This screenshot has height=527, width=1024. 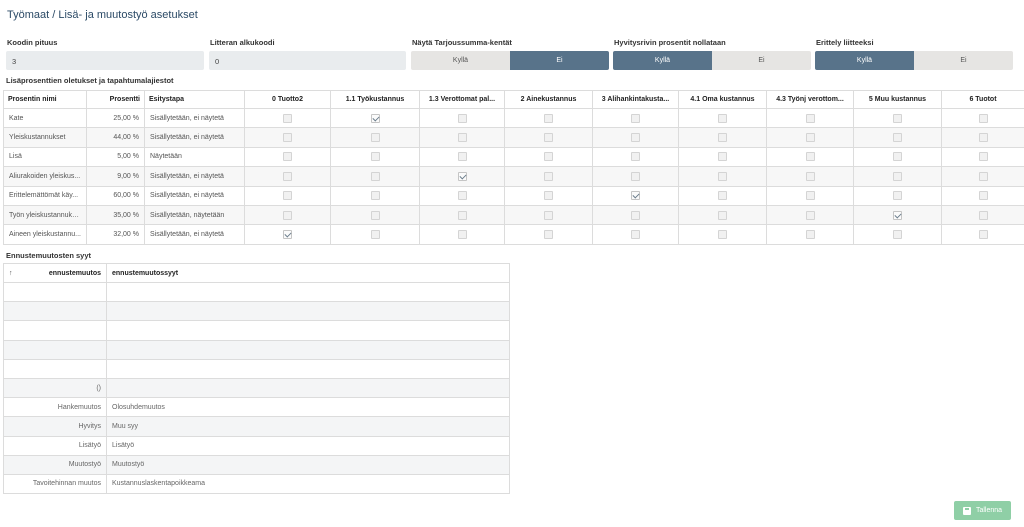 What do you see at coordinates (548, 99) in the screenshot?
I see `column-header: 2 Ainekustannus` at bounding box center [548, 99].